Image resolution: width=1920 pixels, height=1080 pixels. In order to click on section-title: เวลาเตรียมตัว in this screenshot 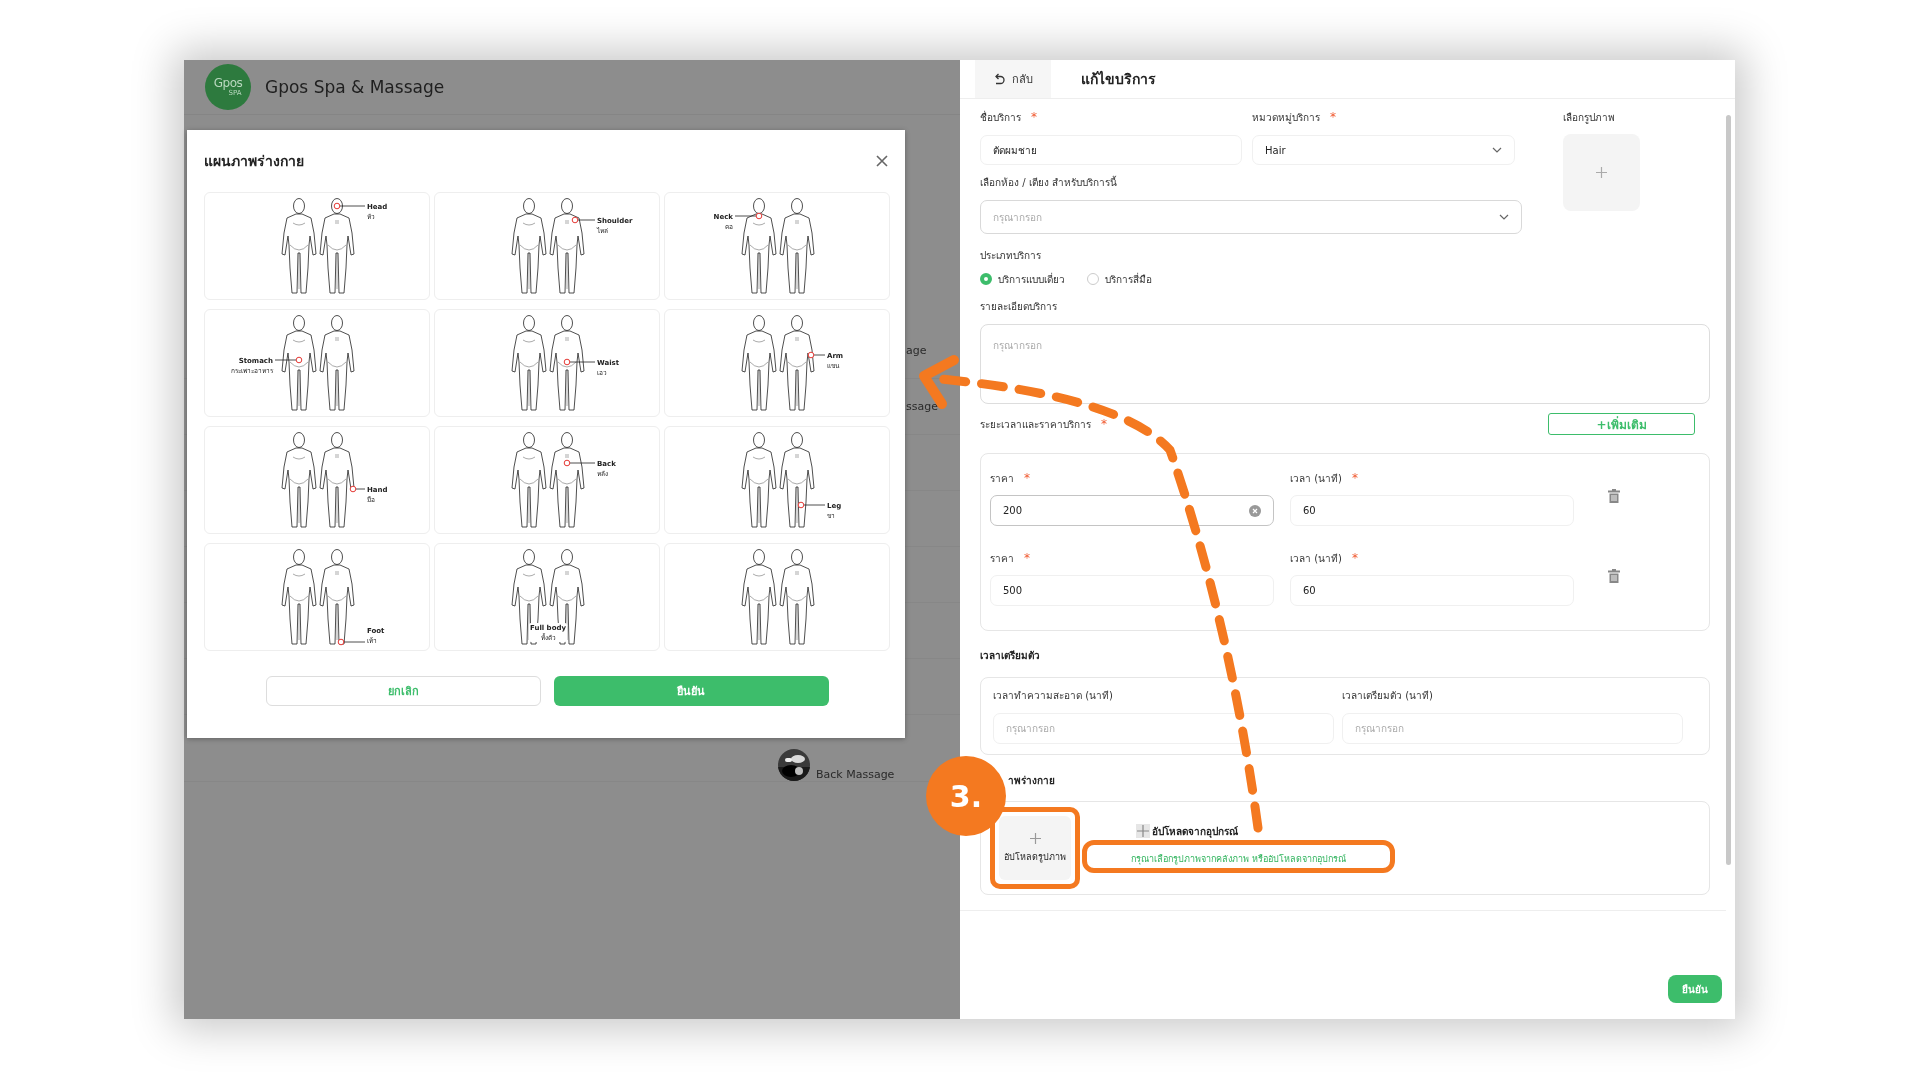, I will do `click(1010, 656)`.